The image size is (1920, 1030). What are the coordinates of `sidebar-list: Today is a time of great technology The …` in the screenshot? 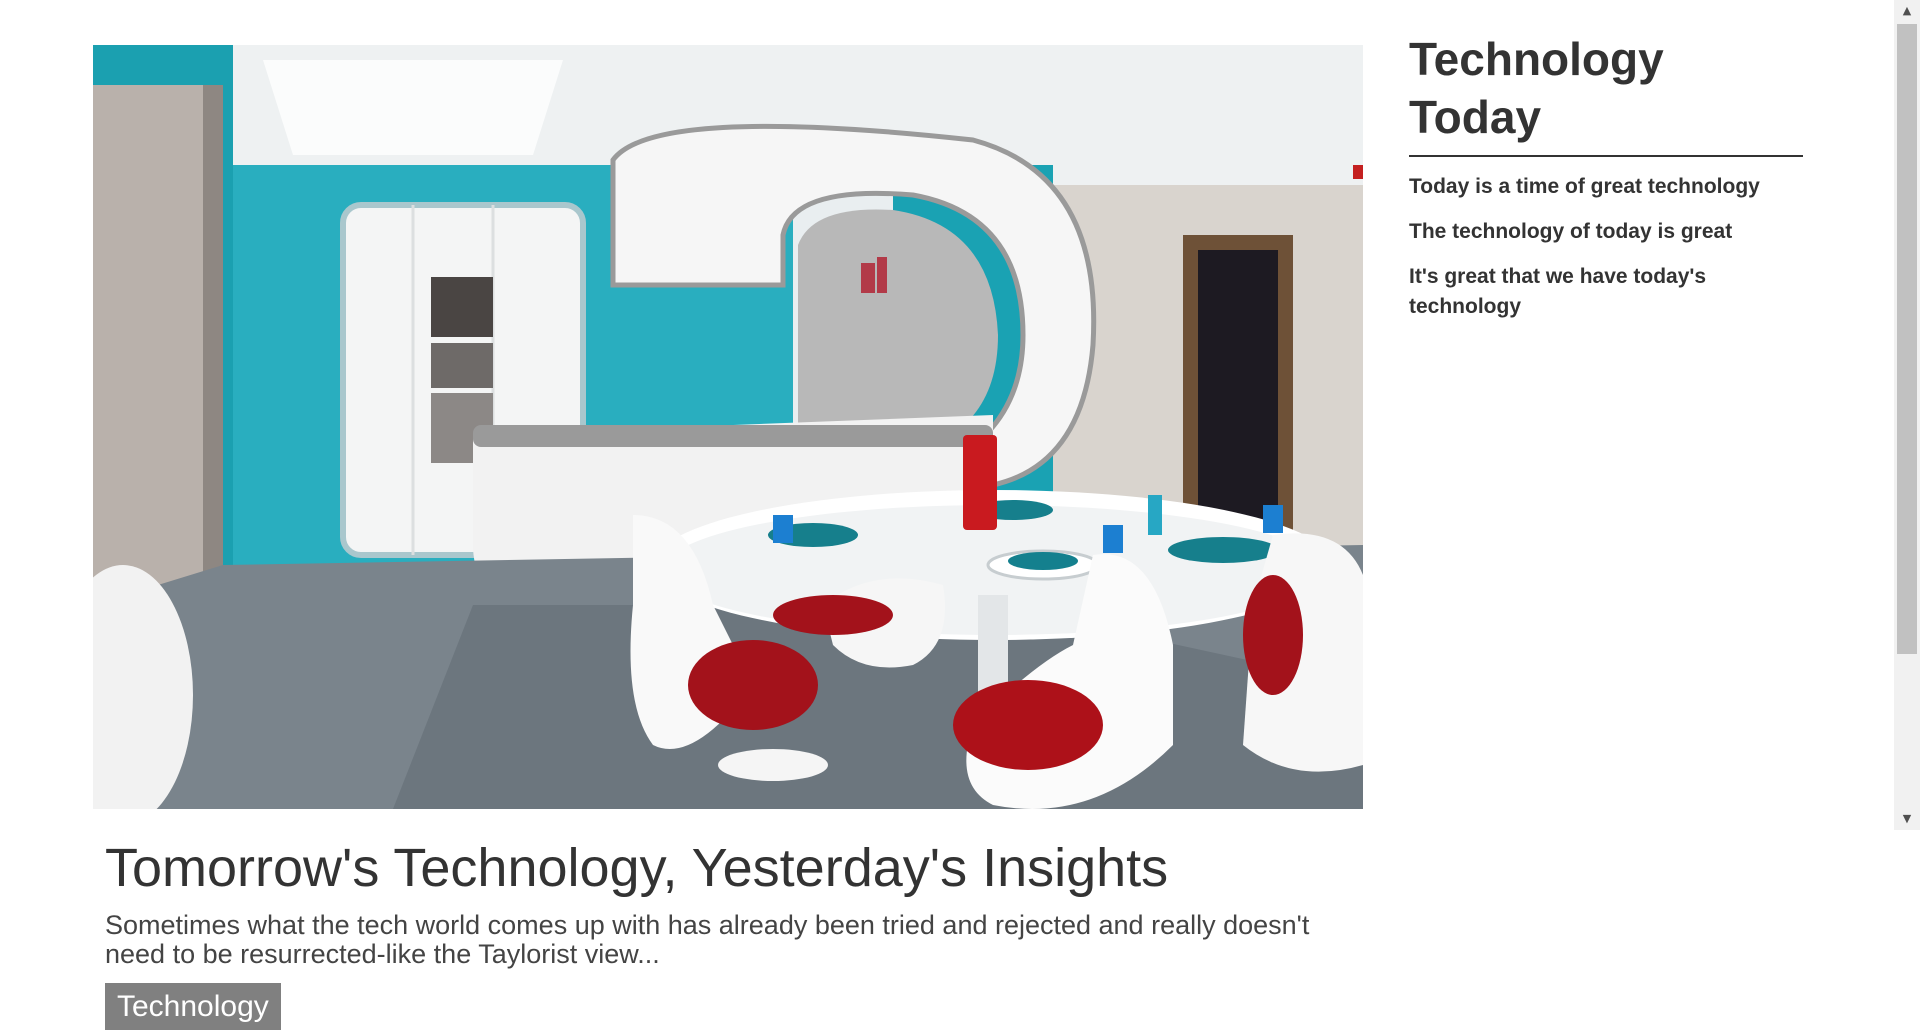 It's located at (1606, 247).